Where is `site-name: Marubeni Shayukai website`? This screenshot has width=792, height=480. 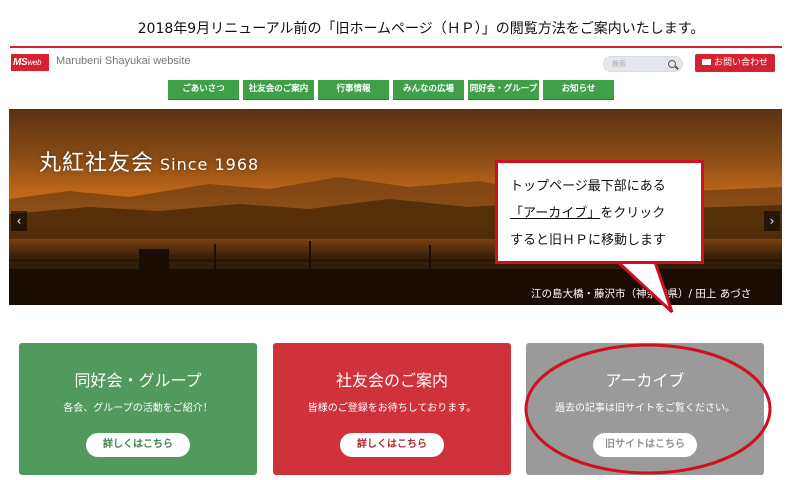 site-name: Marubeni Shayukai website is located at coordinates (123, 61).